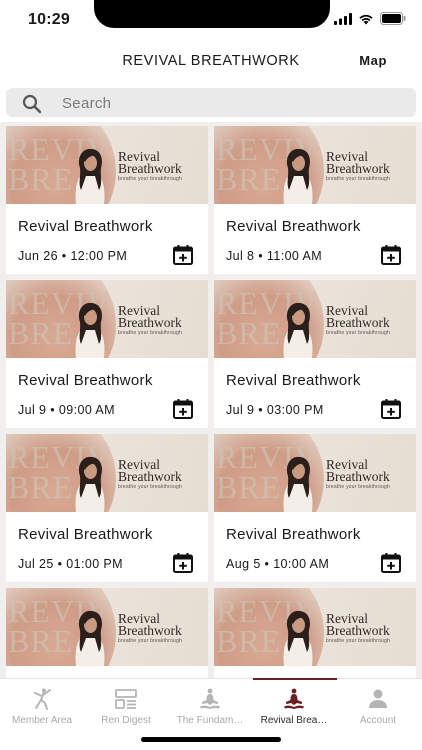  I want to click on status-time: 10:29, so click(49, 19).